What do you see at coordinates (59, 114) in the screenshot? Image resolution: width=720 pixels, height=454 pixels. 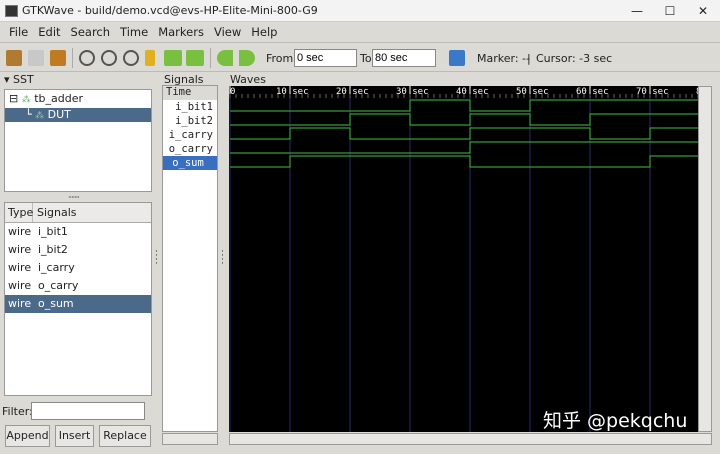 I see `tree-item-label: DUT` at bounding box center [59, 114].